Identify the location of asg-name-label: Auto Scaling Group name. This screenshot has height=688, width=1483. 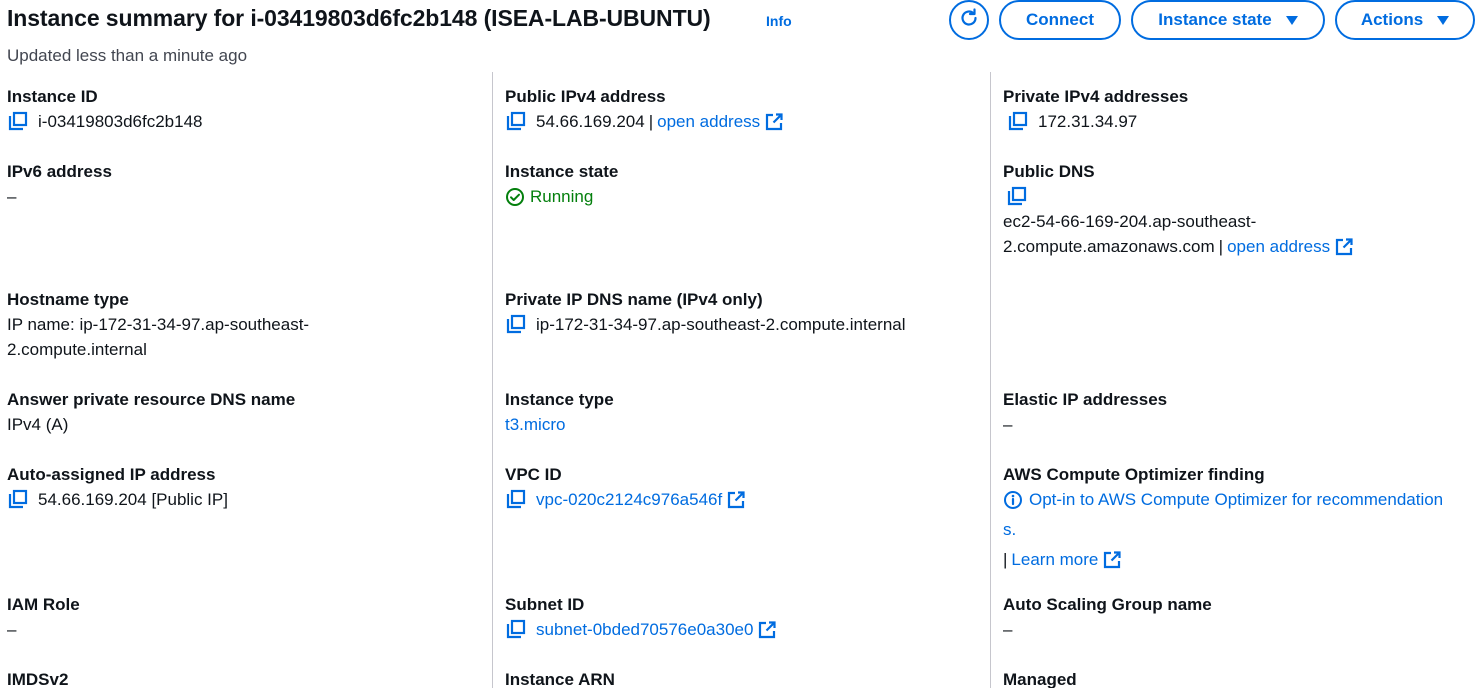
(1107, 604).